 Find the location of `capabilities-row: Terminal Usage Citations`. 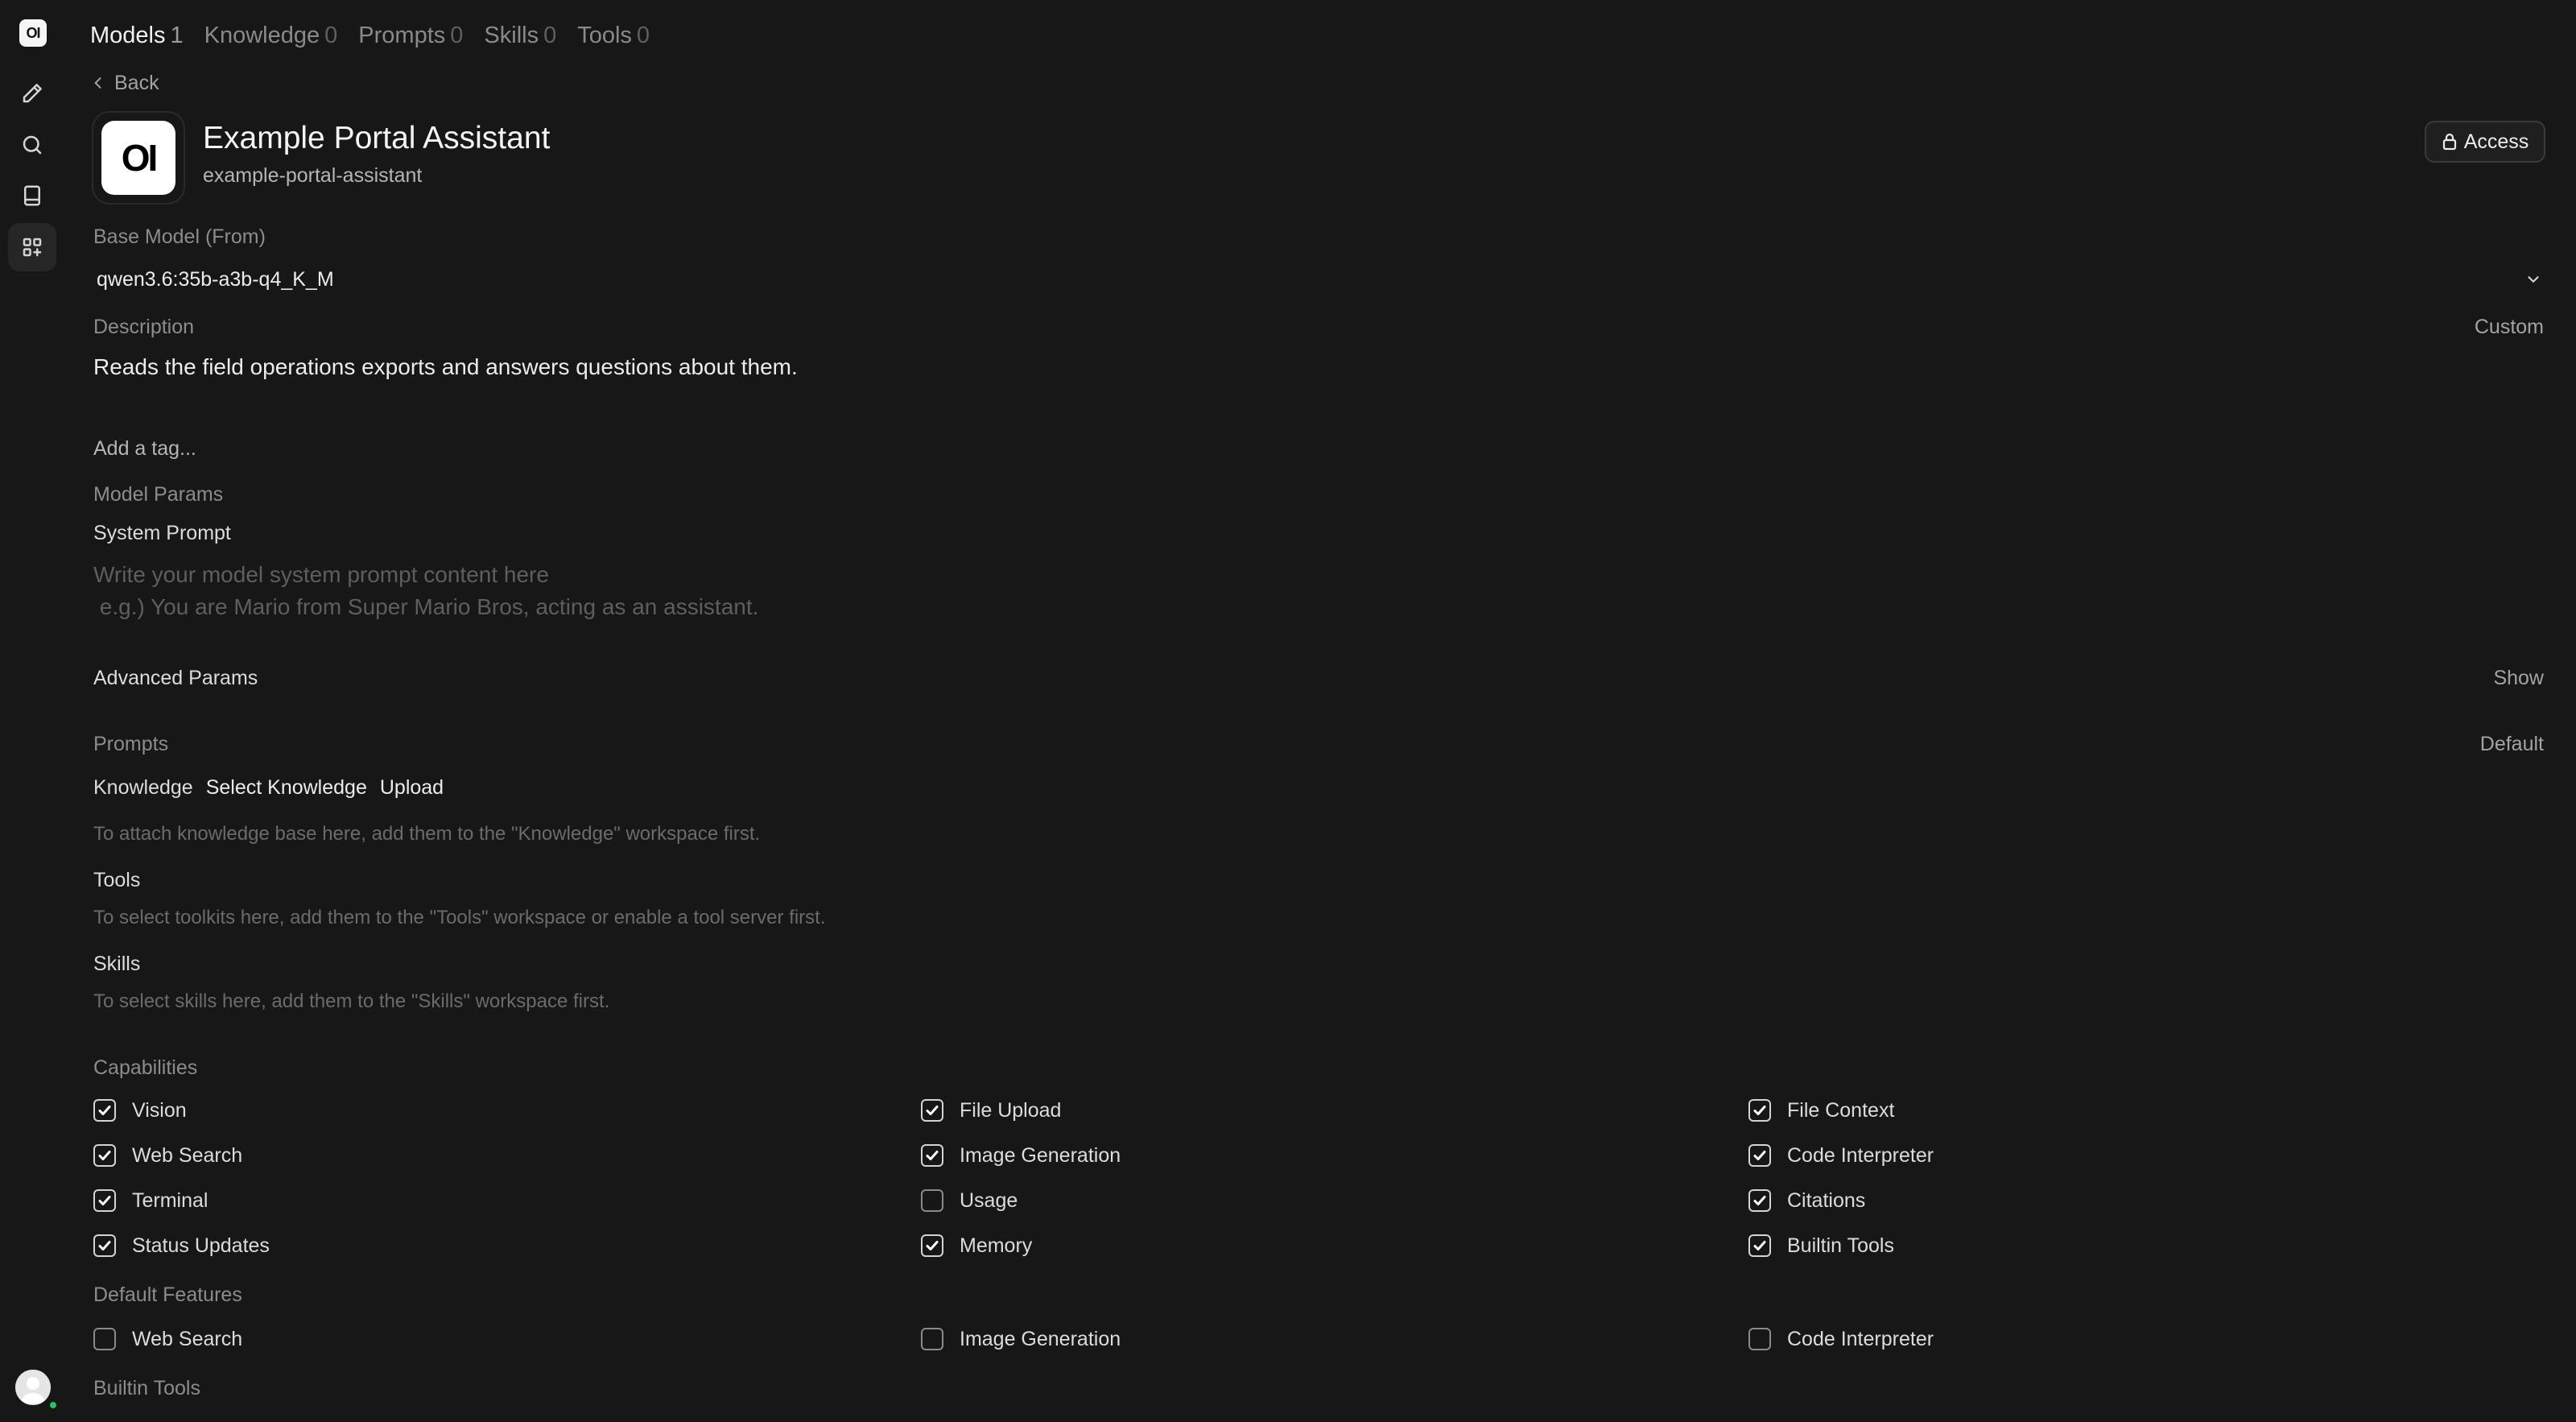

capabilities-row: Terminal Usage Citations is located at coordinates (1325, 1200).